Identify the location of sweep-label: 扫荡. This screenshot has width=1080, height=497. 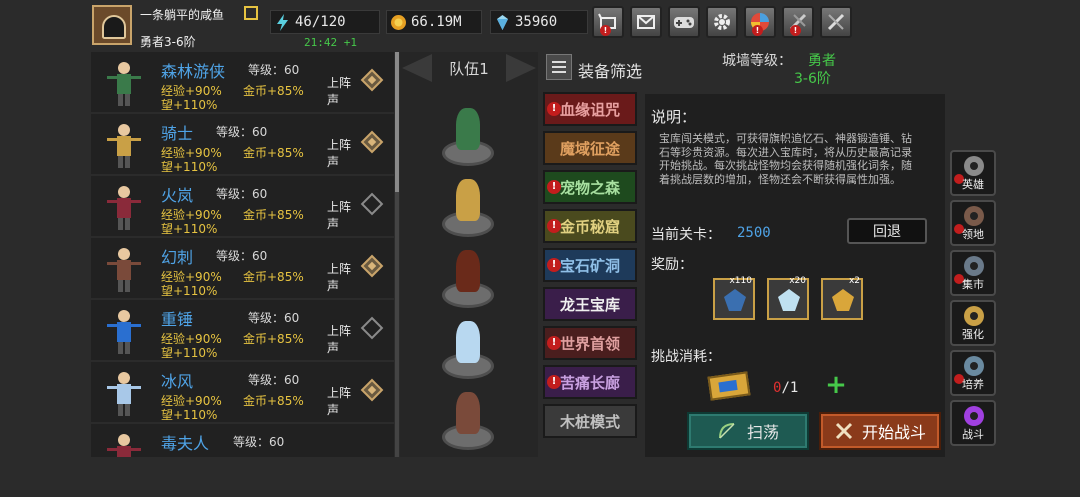
(762, 432).